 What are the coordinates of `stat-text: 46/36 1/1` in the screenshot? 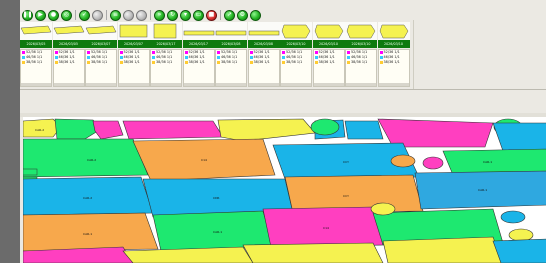 It's located at (359, 57).